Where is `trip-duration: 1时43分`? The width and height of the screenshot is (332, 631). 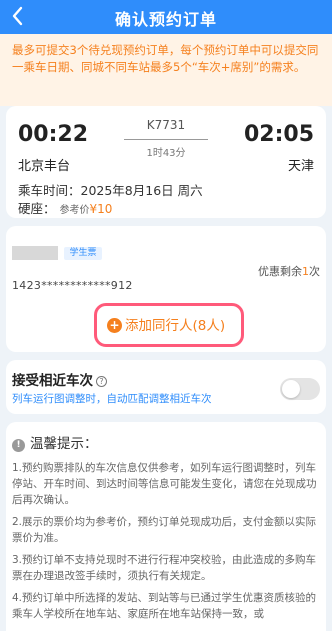 trip-duration: 1时43分 is located at coordinates (166, 153).